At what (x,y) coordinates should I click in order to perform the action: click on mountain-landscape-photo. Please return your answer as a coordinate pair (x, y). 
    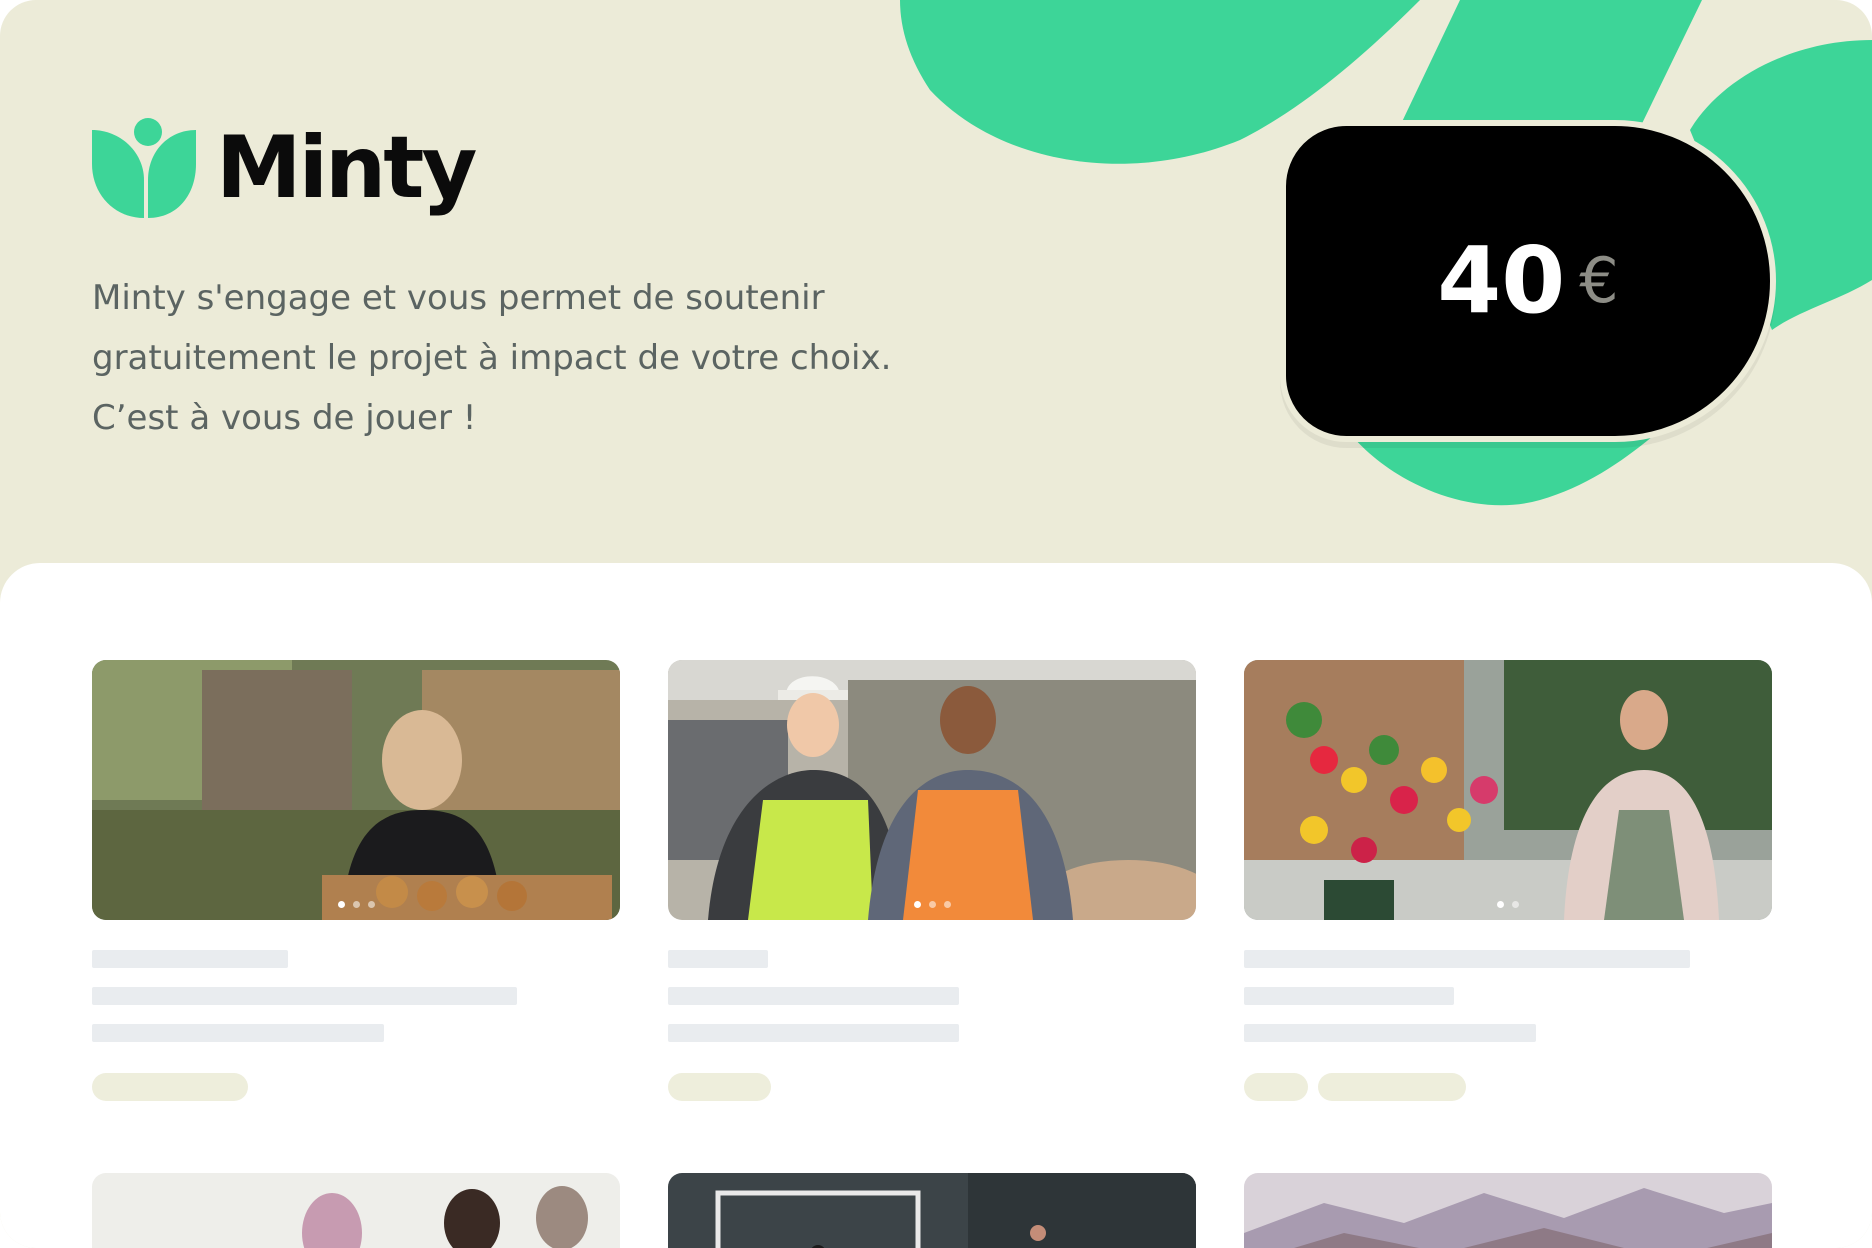
    Looking at the image, I should click on (1508, 1210).